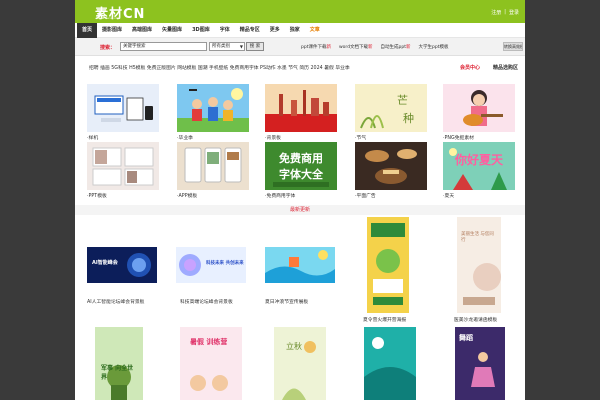  I want to click on latest-card-label: 夏令营火爆开营海报, so click(384, 319).